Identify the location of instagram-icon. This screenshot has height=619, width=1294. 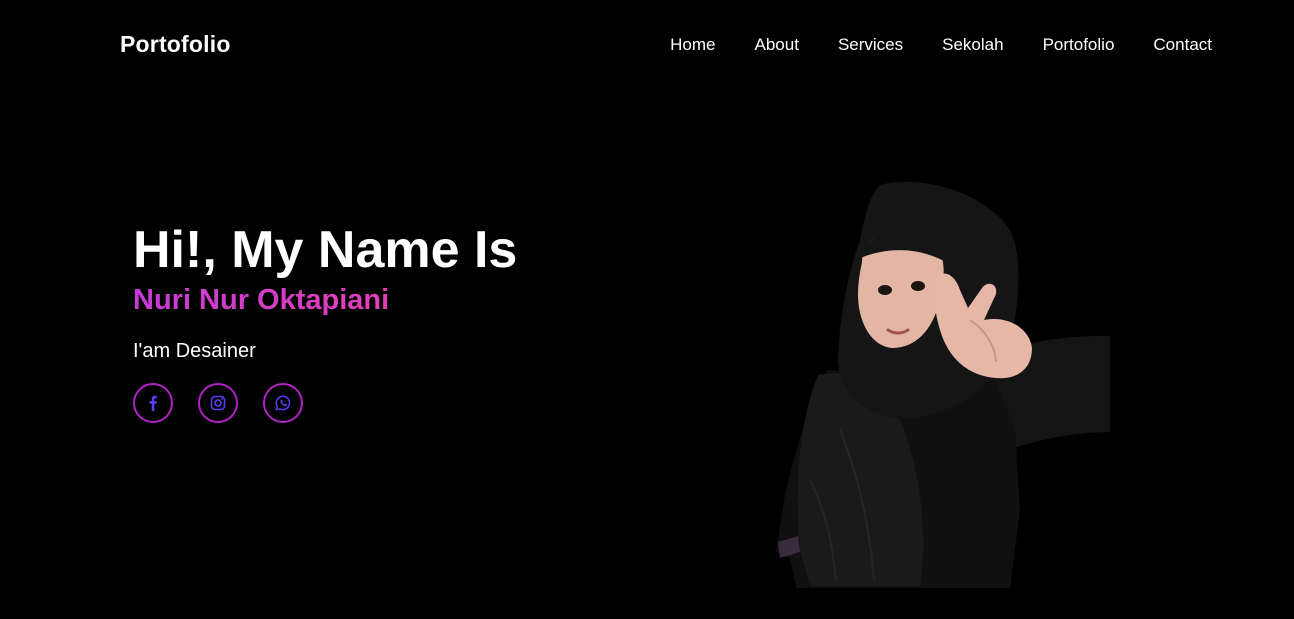
(218, 403).